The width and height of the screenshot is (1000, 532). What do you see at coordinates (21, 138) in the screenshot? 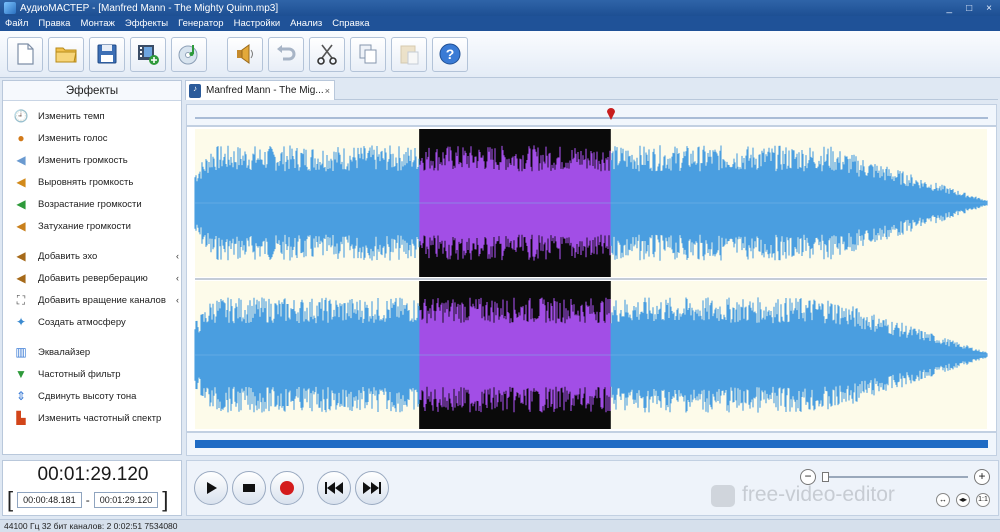
I see `person-icon: ●` at bounding box center [21, 138].